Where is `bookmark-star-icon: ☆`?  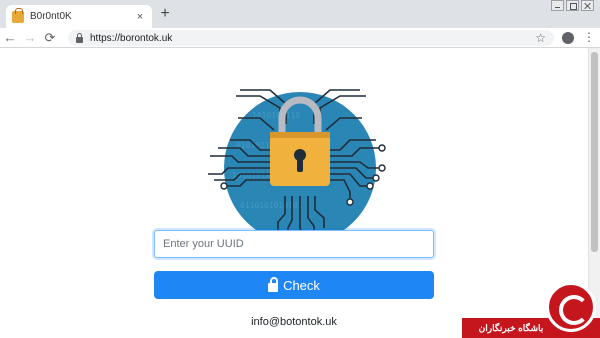
bookmark-star-icon: ☆ is located at coordinates (540, 38).